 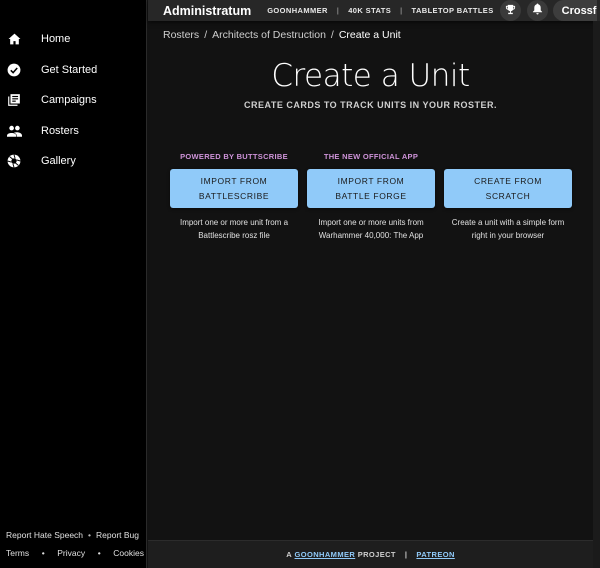 What do you see at coordinates (269, 35) in the screenshot?
I see `breadcrumb-roster-name: Architects of Destruction` at bounding box center [269, 35].